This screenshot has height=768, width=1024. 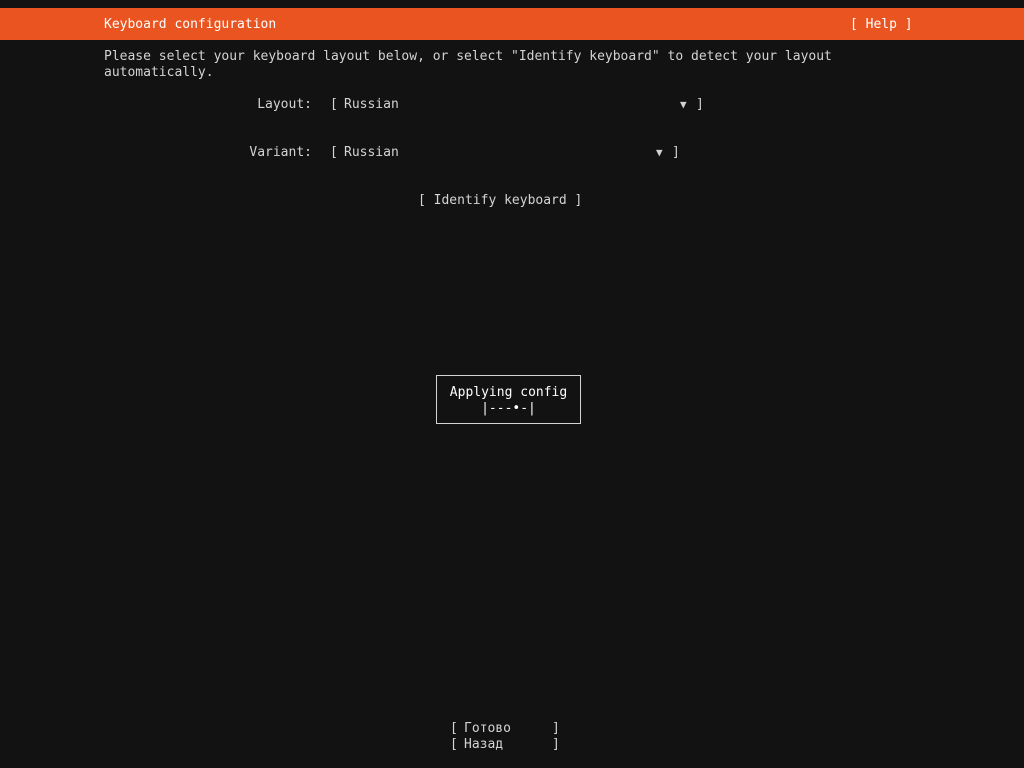 What do you see at coordinates (508, 392) in the screenshot?
I see `dialog-title: Applying config` at bounding box center [508, 392].